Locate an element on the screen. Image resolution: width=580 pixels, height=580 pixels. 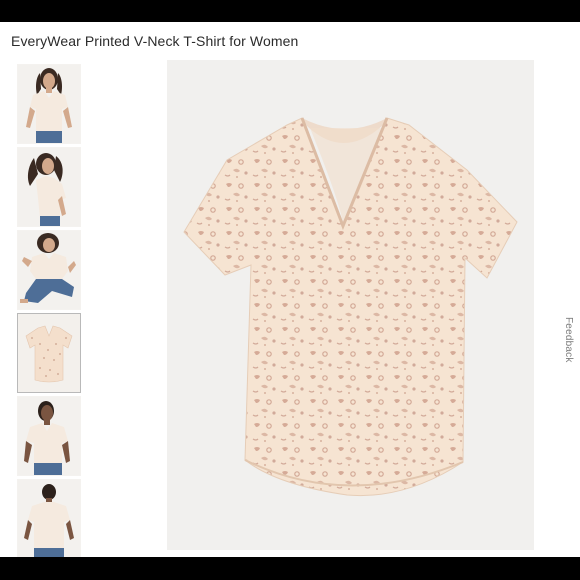
thumbnail-model-front-closeup is located at coordinates (49, 436).